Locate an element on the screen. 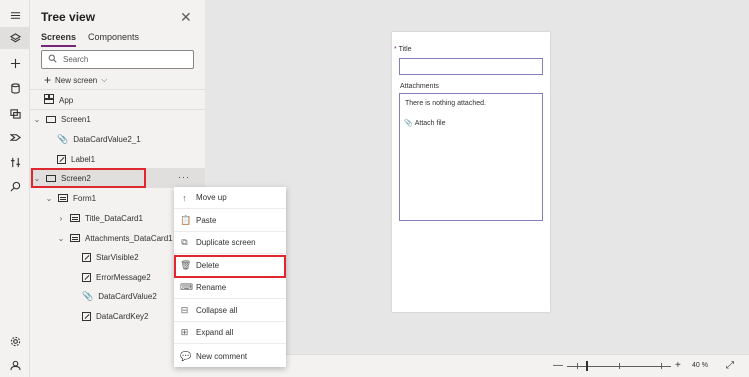 The width and height of the screenshot is (749, 377). hamburger-menu-icon is located at coordinates (15, 15).